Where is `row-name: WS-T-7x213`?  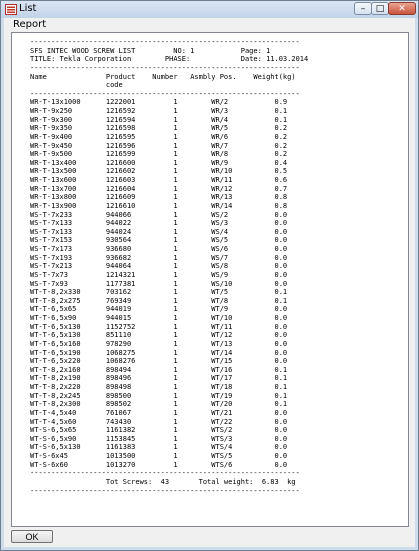
row-name: WS-T-7x213 is located at coordinates (51, 266).